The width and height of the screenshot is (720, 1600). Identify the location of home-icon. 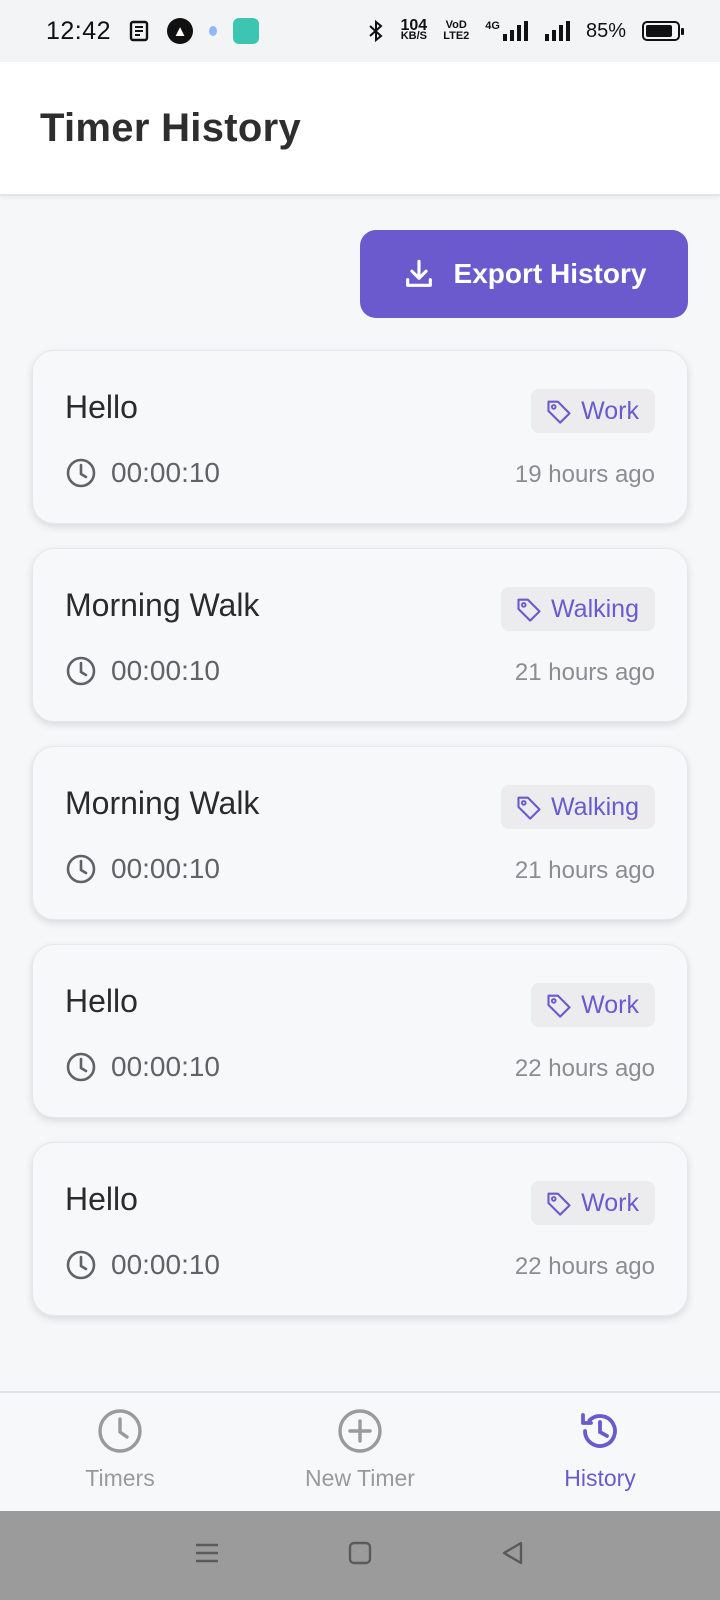
(360, 1555).